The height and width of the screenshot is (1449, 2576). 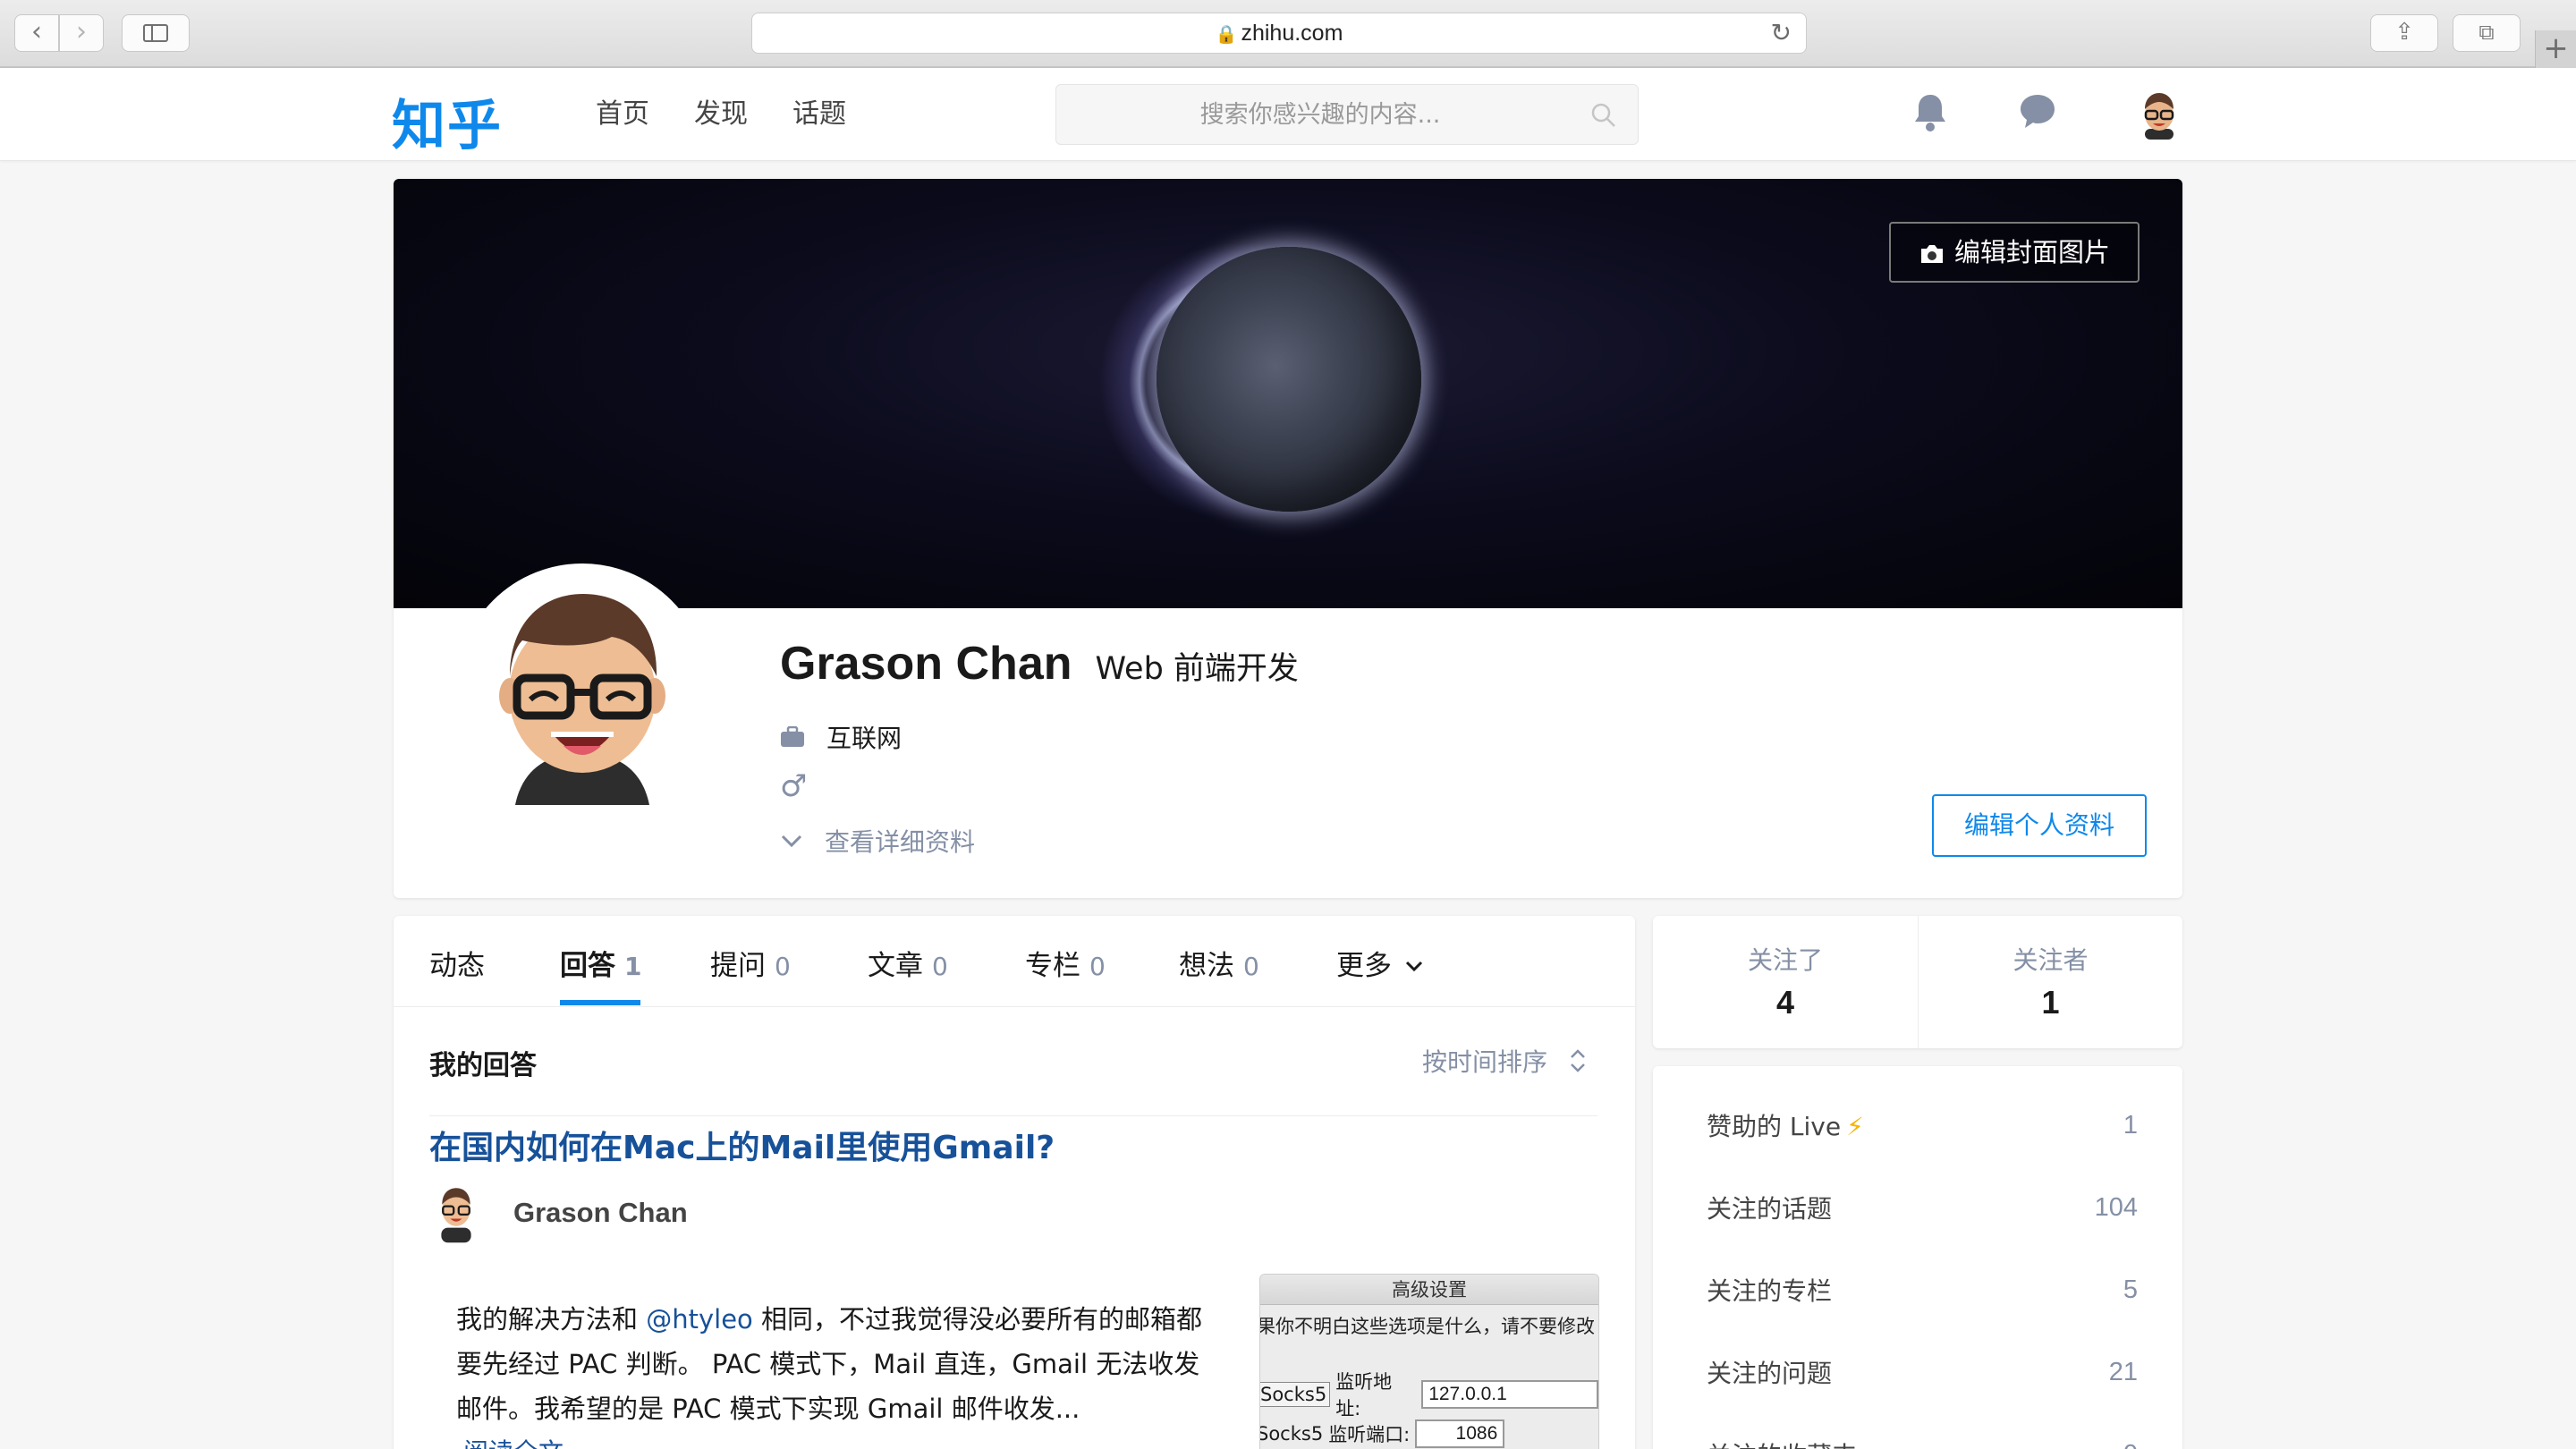 What do you see at coordinates (1509, 1394) in the screenshot?
I see `thumbnail-field: 127.0.0.1` at bounding box center [1509, 1394].